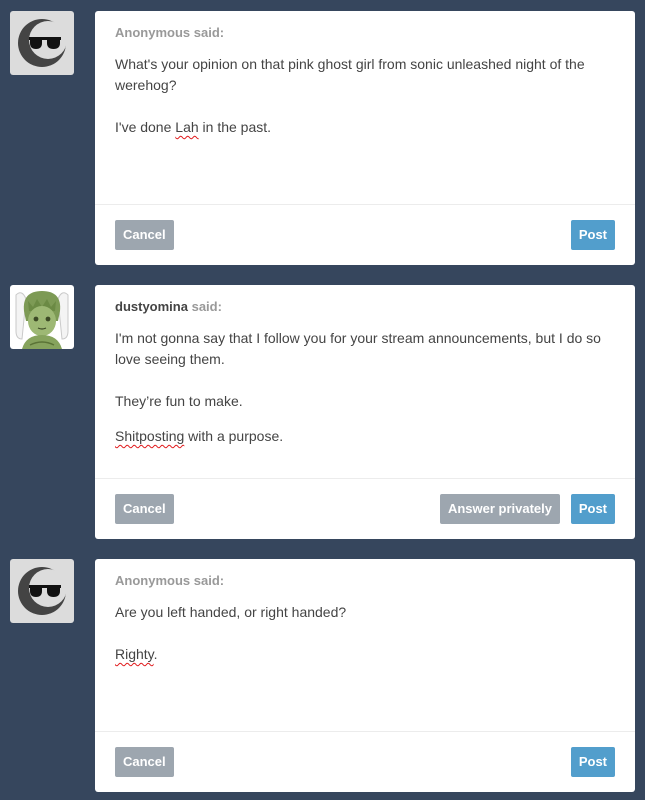 This screenshot has height=800, width=645. I want to click on answer-text: They’re fun to make., so click(365, 401).